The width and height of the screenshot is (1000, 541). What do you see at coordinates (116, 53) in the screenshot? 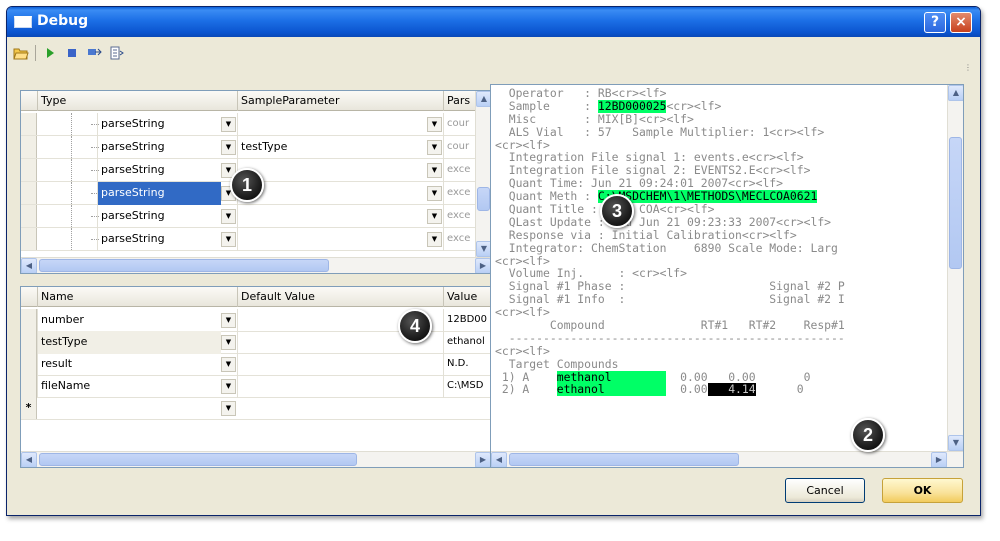
I see `watch-icon` at bounding box center [116, 53].